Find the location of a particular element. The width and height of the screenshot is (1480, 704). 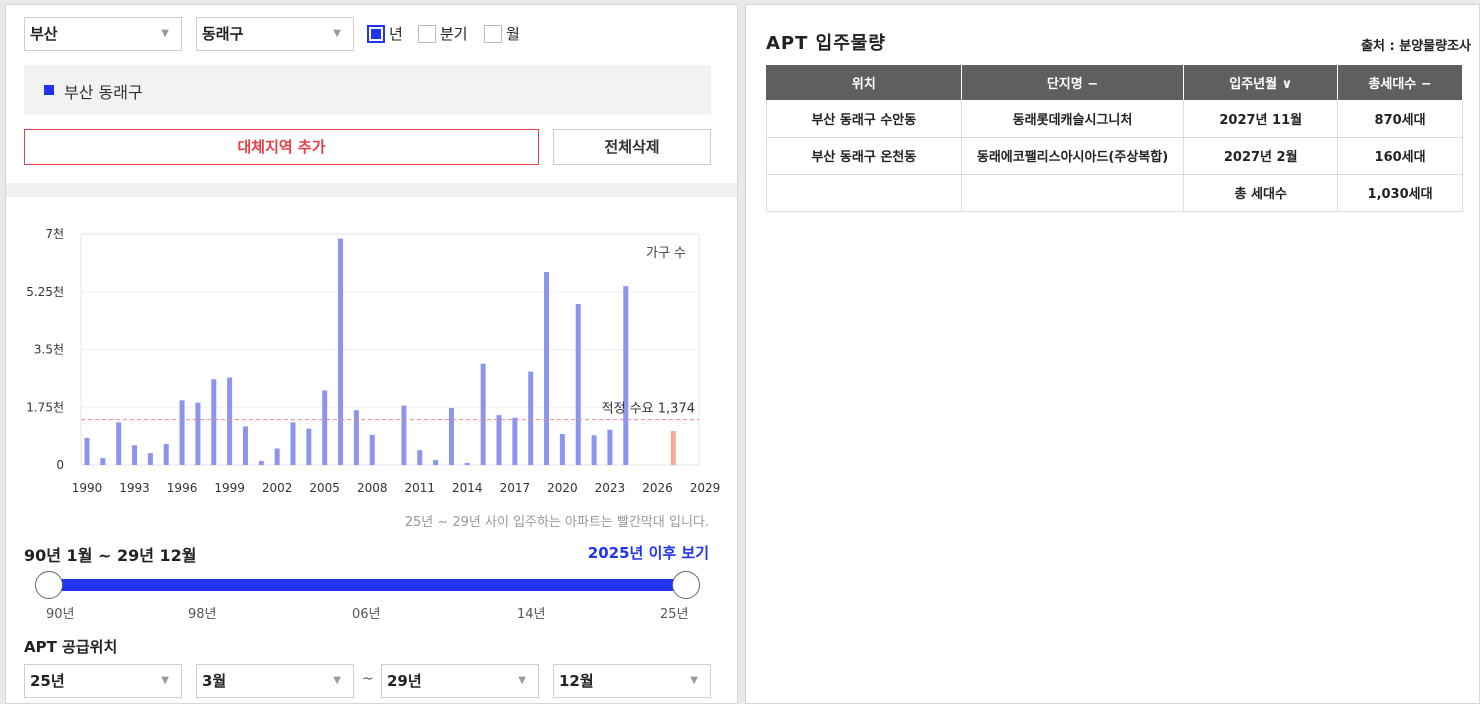

table-row: 부산 동래구 수안동 동래롯데캐슬시그니처 2027년 11월 870세대 is located at coordinates (1114, 118).